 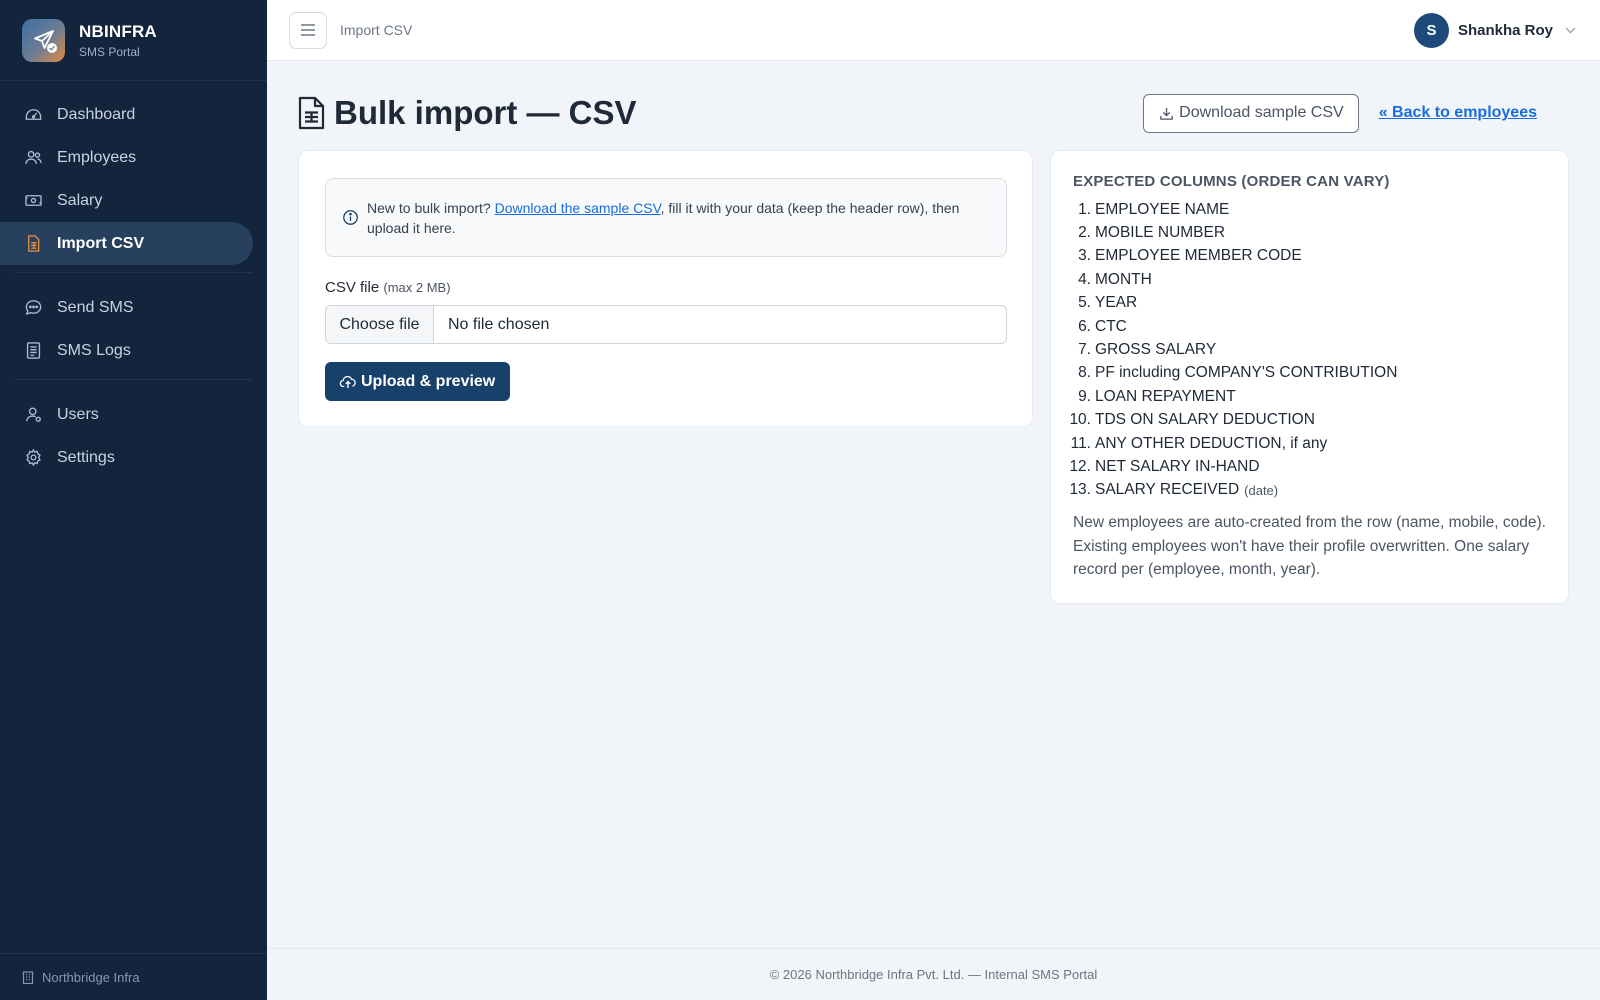 What do you see at coordinates (933, 30) in the screenshot?
I see `topbar: Import CSV S Shankha Roy` at bounding box center [933, 30].